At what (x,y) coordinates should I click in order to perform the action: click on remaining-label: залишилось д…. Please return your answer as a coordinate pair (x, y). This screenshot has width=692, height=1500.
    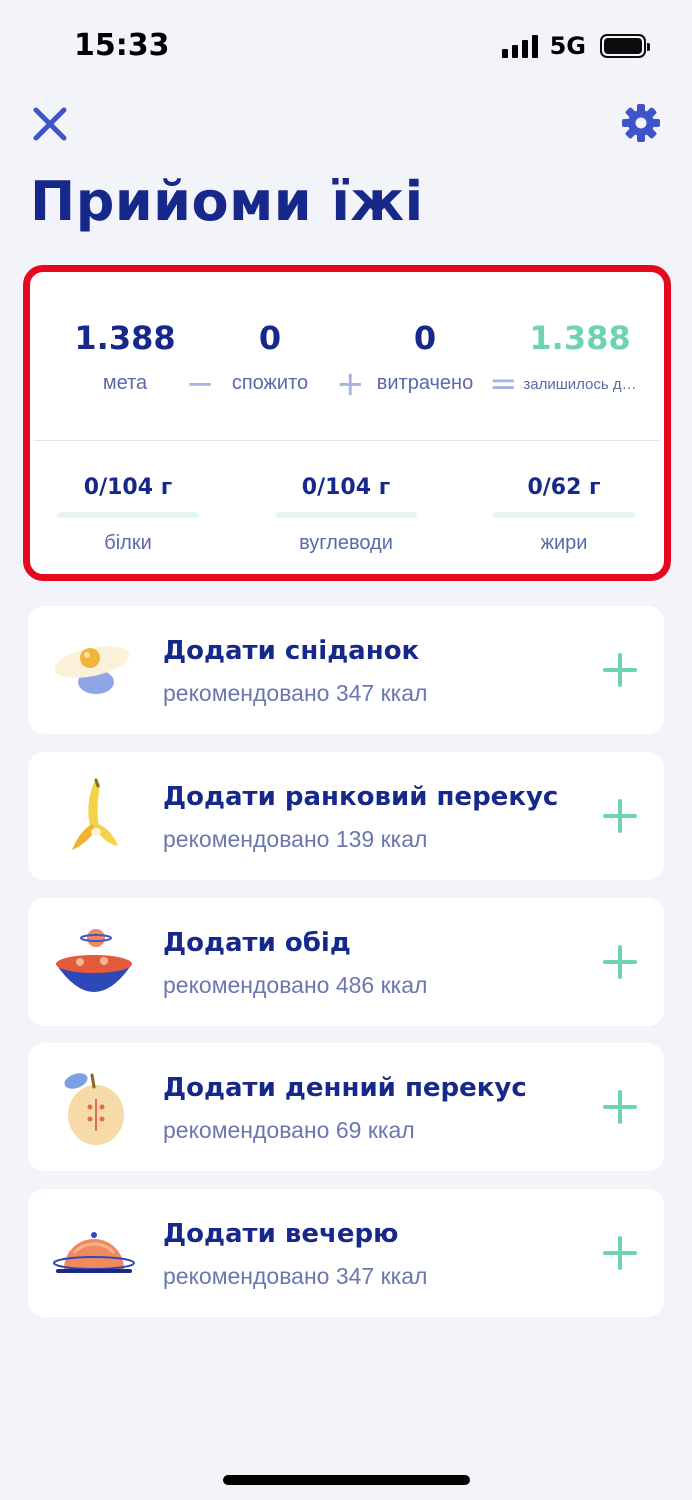
    Looking at the image, I should click on (580, 384).